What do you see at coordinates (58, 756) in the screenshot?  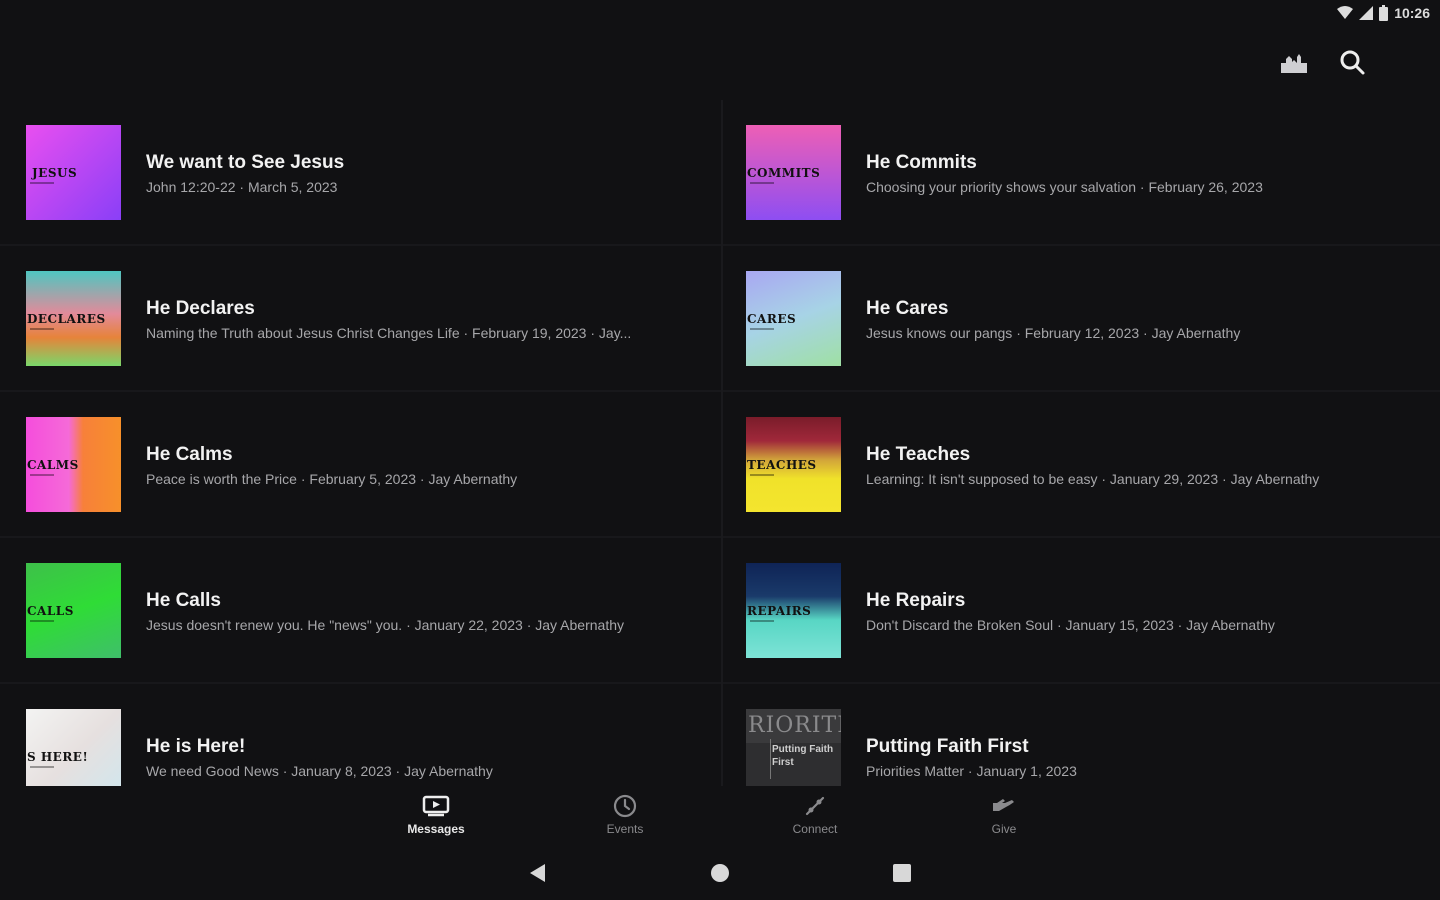 I see `thumbnail-word: S HERE!` at bounding box center [58, 756].